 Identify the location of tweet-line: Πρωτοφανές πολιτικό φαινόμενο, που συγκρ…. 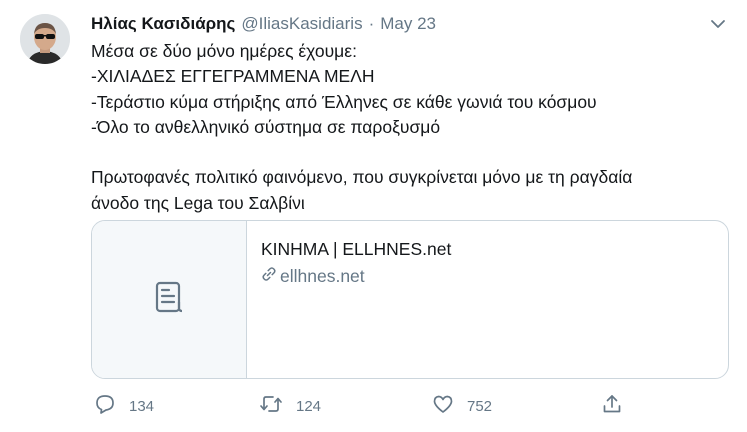
(362, 177).